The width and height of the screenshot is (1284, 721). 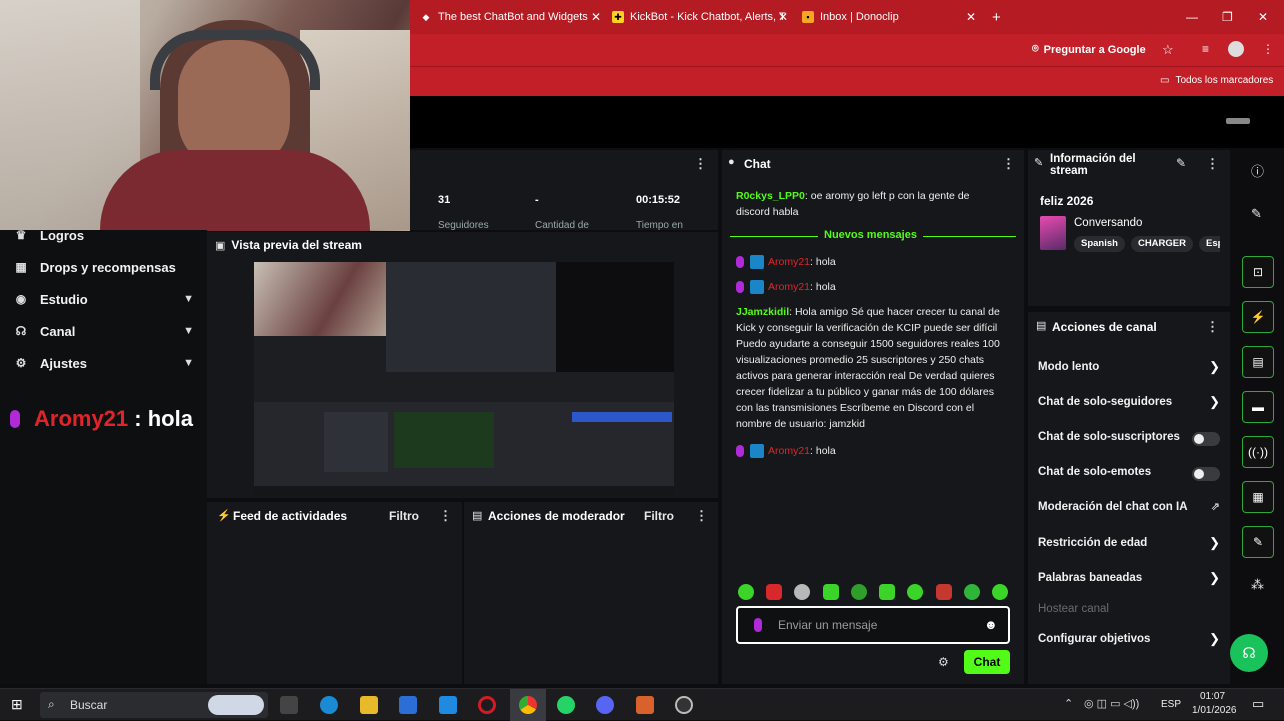 What do you see at coordinates (448, 705) in the screenshot?
I see `mail-icon` at bounding box center [448, 705].